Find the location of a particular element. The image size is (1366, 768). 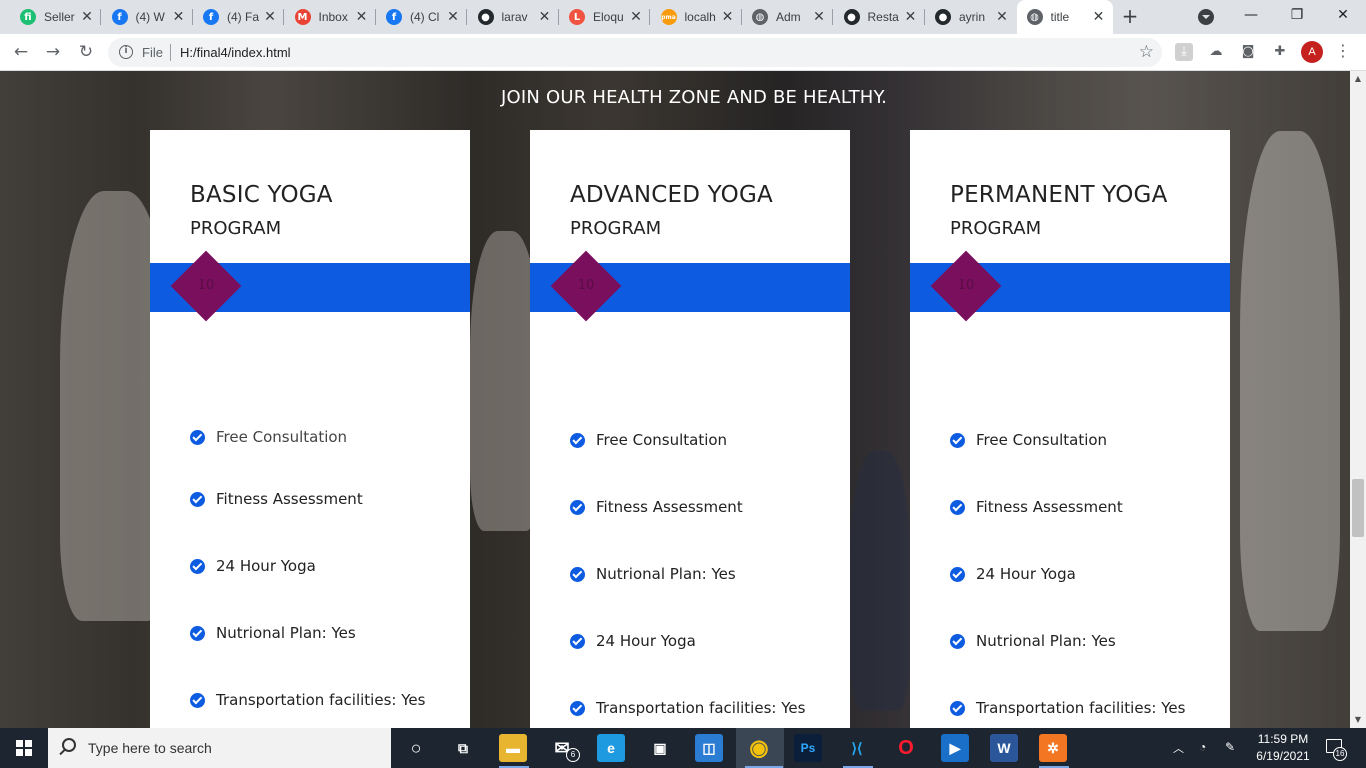

browser-tab: M Inbox ✕ is located at coordinates (330, 17).